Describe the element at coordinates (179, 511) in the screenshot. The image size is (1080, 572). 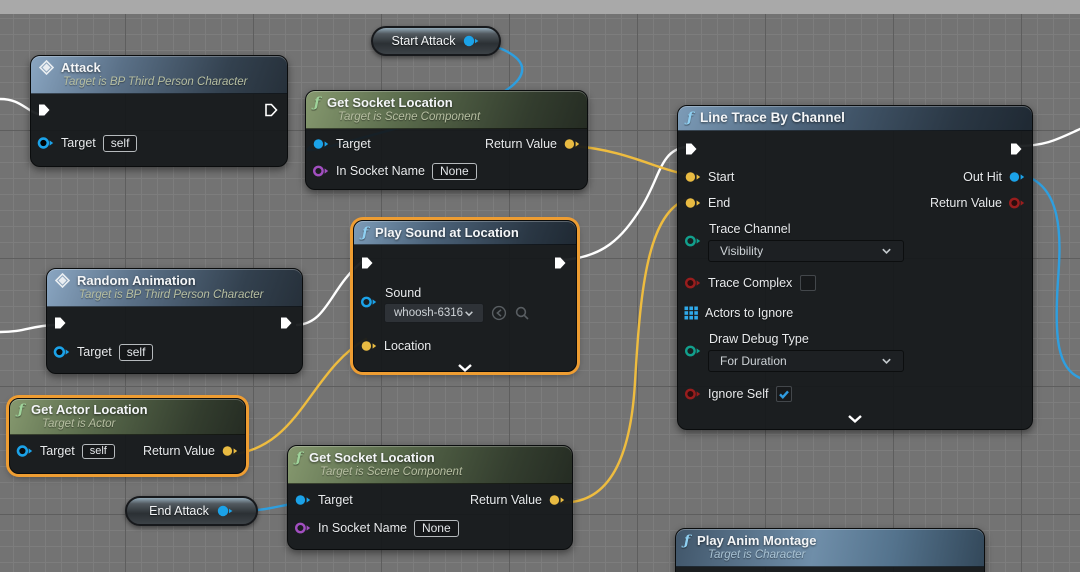
I see `end-attack-label: End Attack` at that location.